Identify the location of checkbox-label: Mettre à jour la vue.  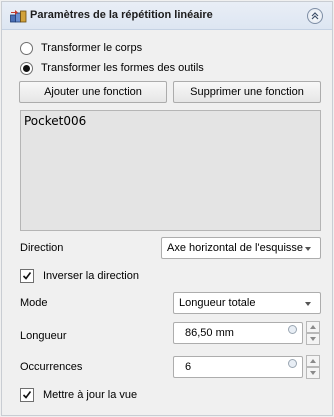
(90, 395).